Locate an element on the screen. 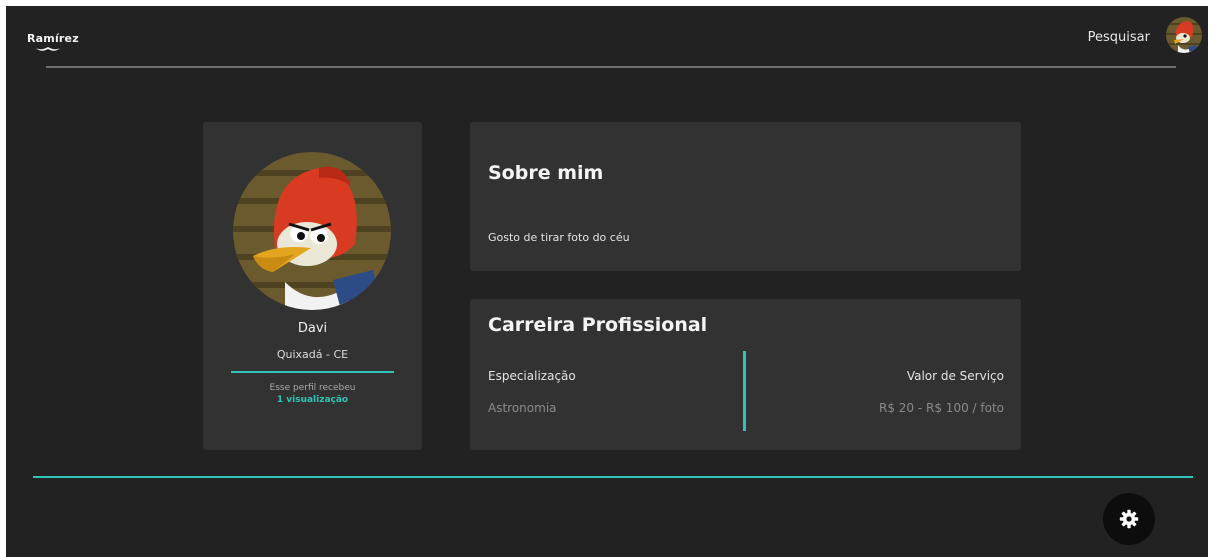 Image resolution: width=1214 pixels, height=557 pixels. about-card: Sobre mim Gosto de tirar foto do céu is located at coordinates (745, 196).